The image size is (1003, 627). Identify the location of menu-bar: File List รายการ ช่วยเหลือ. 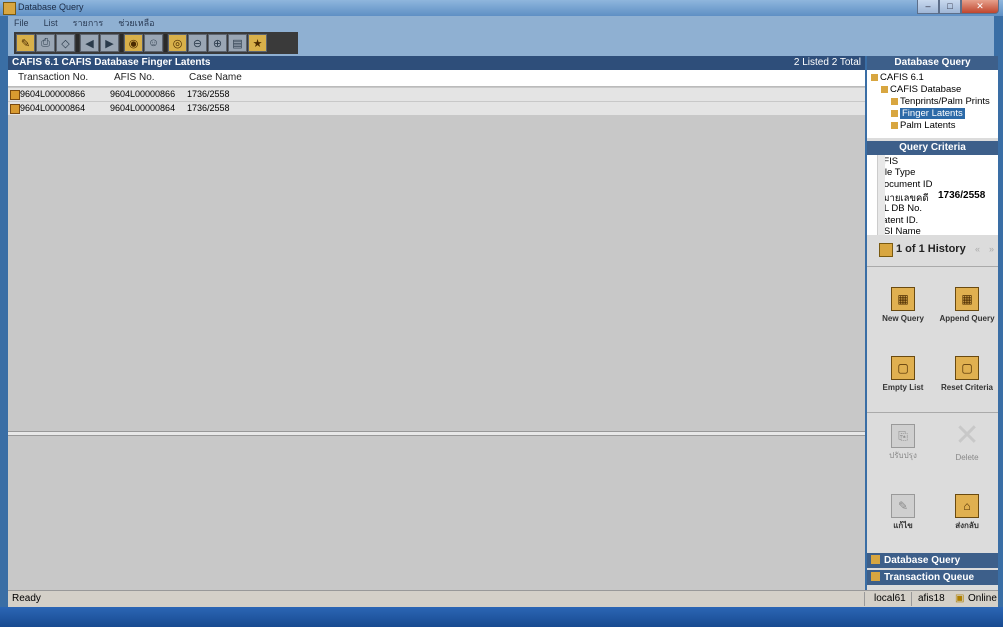
(501, 23).